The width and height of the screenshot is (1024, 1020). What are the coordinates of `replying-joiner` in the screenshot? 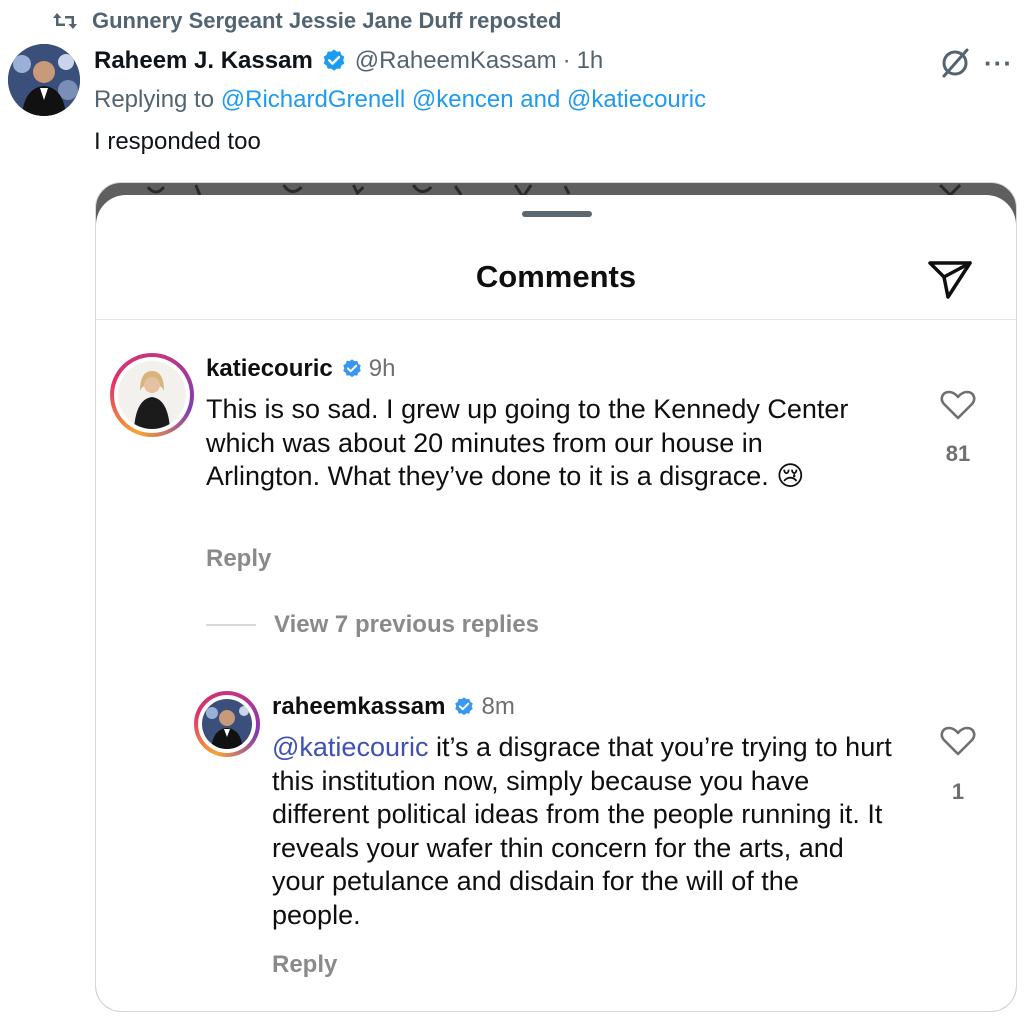 It's located at (408, 99).